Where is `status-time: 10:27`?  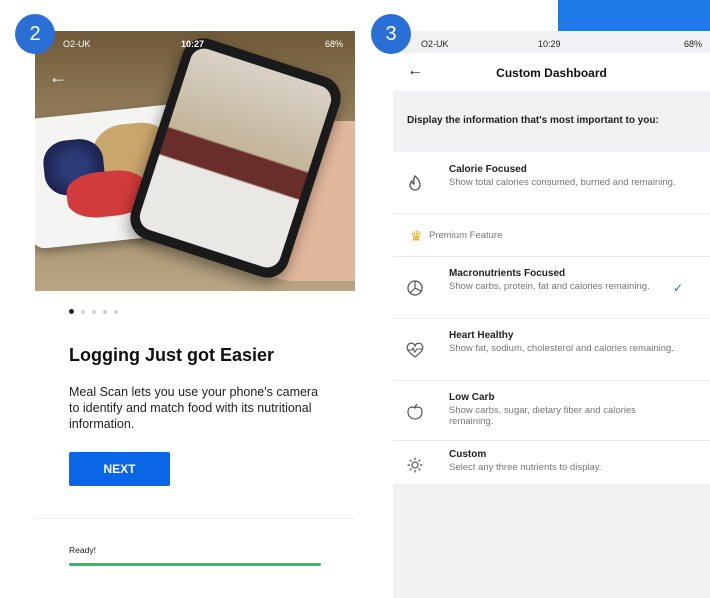 status-time: 10:27 is located at coordinates (193, 44).